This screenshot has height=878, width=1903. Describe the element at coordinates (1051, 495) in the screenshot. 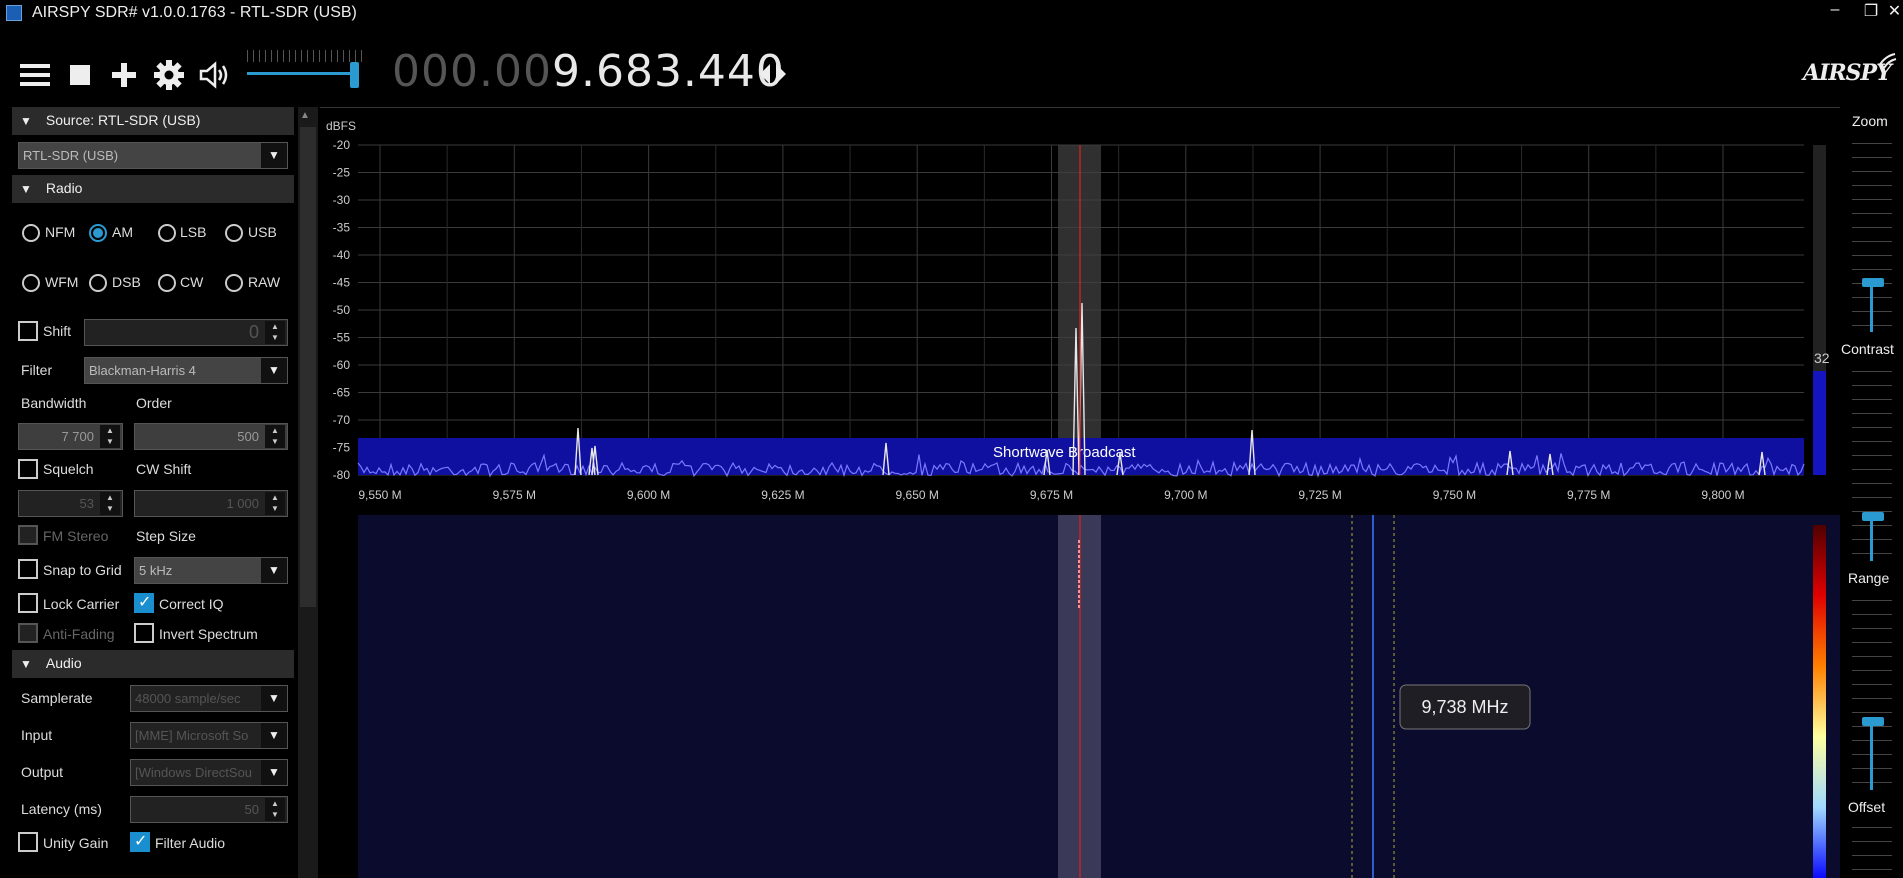

I see `x-tick-label: 9,675 M` at that location.